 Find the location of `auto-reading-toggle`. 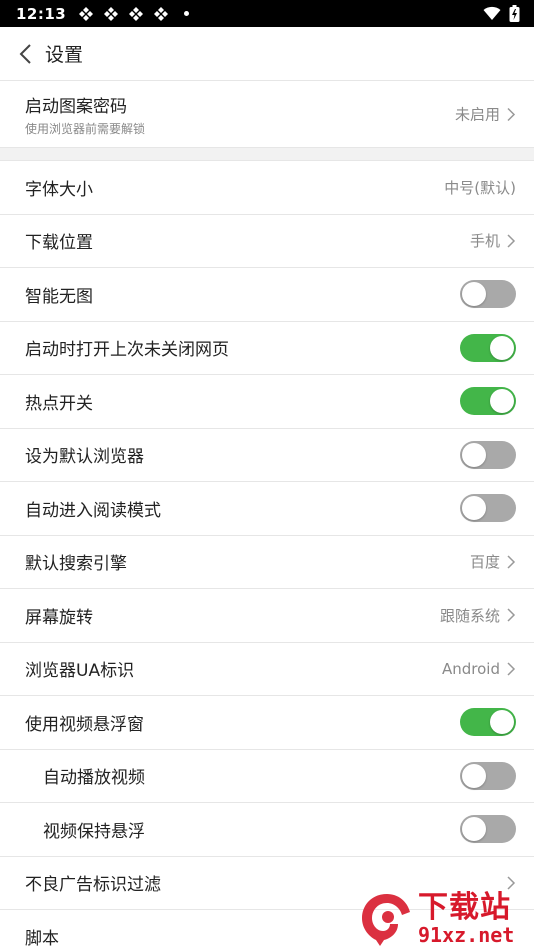

auto-reading-toggle is located at coordinates (488, 508).